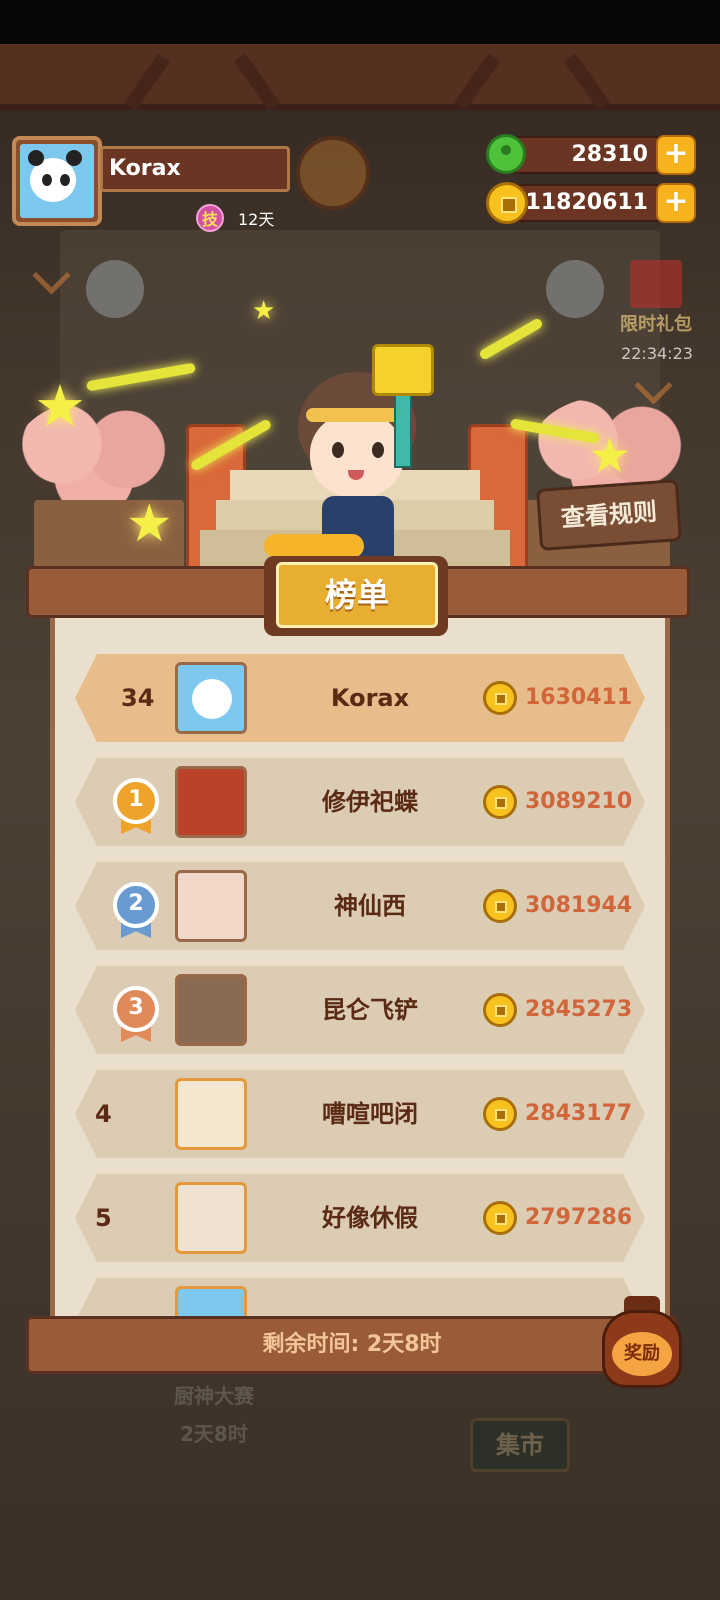 The height and width of the screenshot is (1600, 720). Describe the element at coordinates (333, 173) in the screenshot. I see `top-button` at that location.